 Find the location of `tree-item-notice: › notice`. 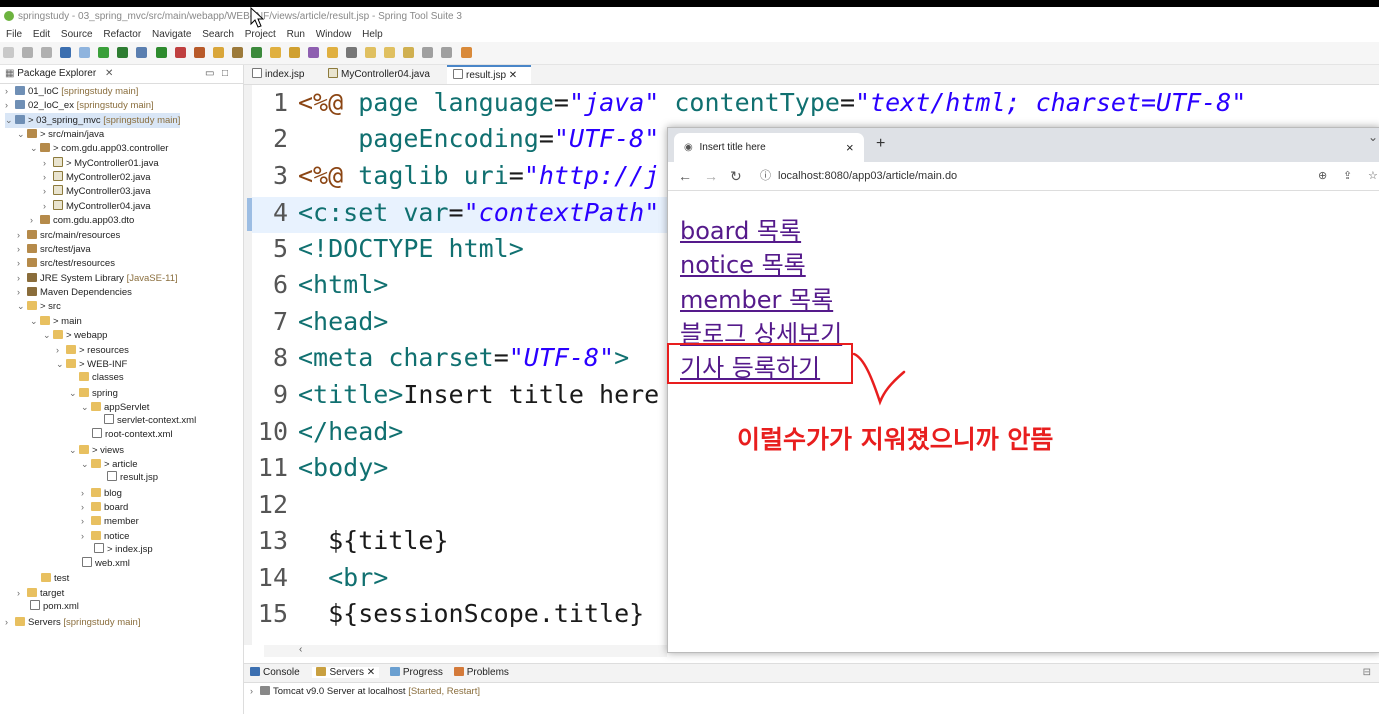

tree-item-notice: › notice is located at coordinates (105, 536).